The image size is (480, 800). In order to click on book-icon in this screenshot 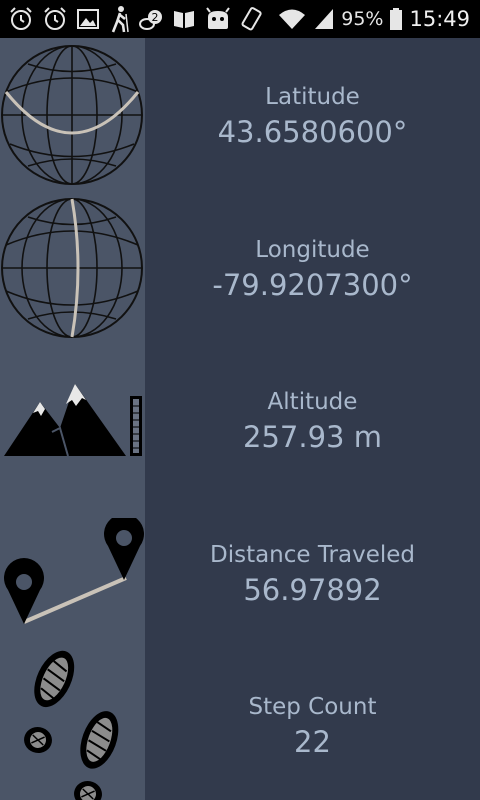, I will do `click(184, 19)`.